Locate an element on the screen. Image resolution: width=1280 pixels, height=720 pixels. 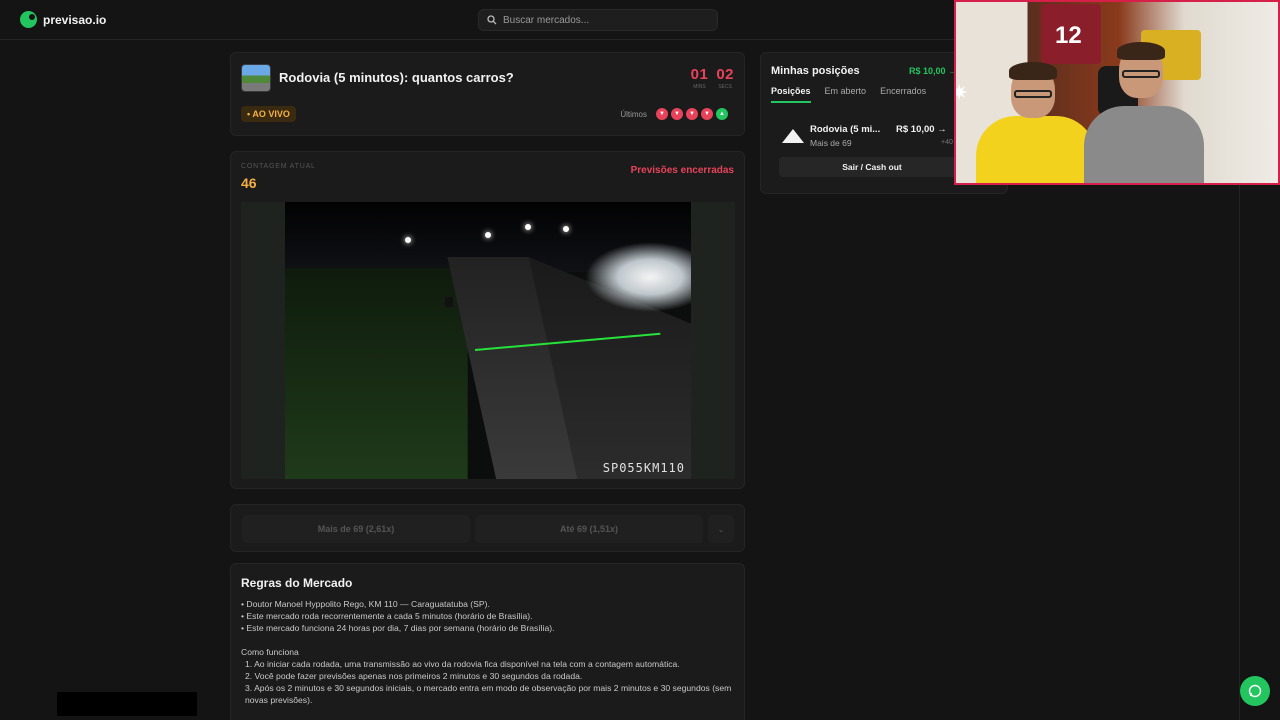
chat-icon is located at coordinates (1255, 691).